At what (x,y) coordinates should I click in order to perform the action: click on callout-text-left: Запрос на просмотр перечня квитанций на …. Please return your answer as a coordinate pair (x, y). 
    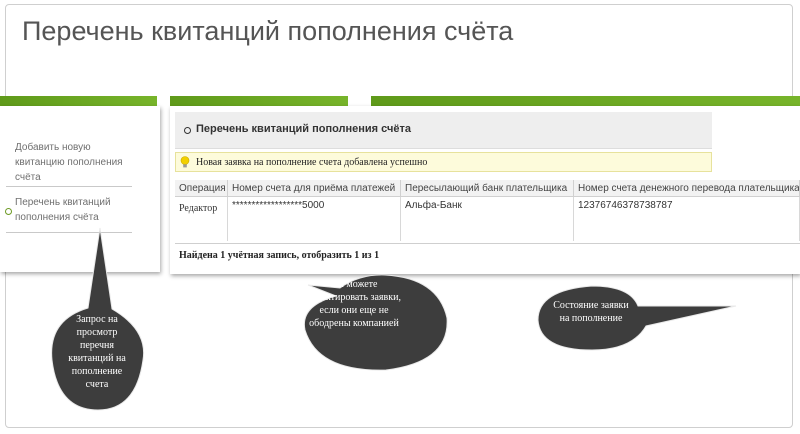
    Looking at the image, I should click on (97, 352).